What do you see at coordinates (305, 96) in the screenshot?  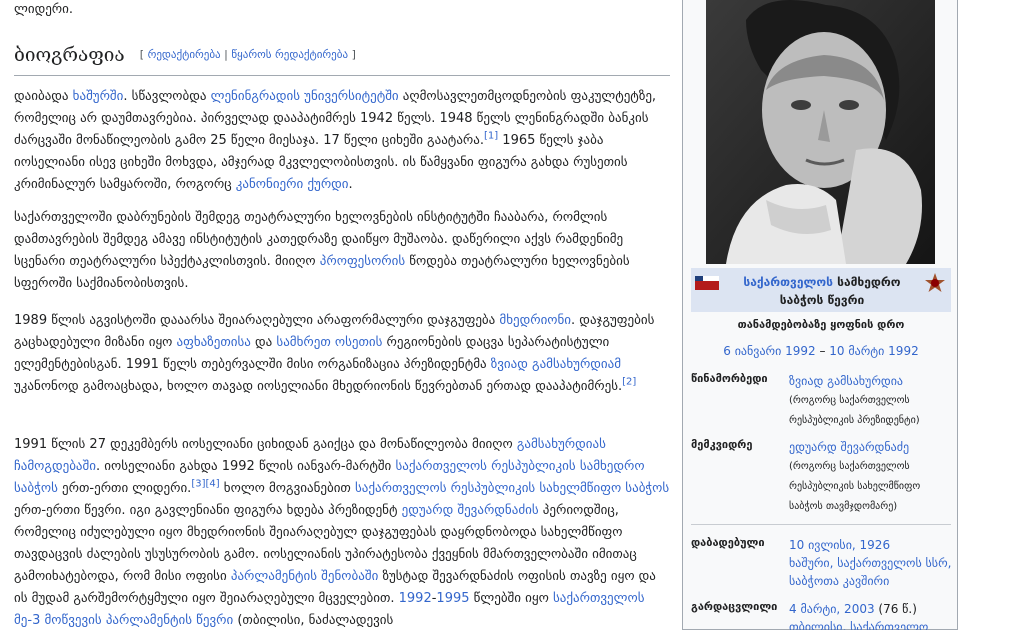 I see `link-leningrad-university: ლენინგრადის უნივერსიტეტში` at bounding box center [305, 96].